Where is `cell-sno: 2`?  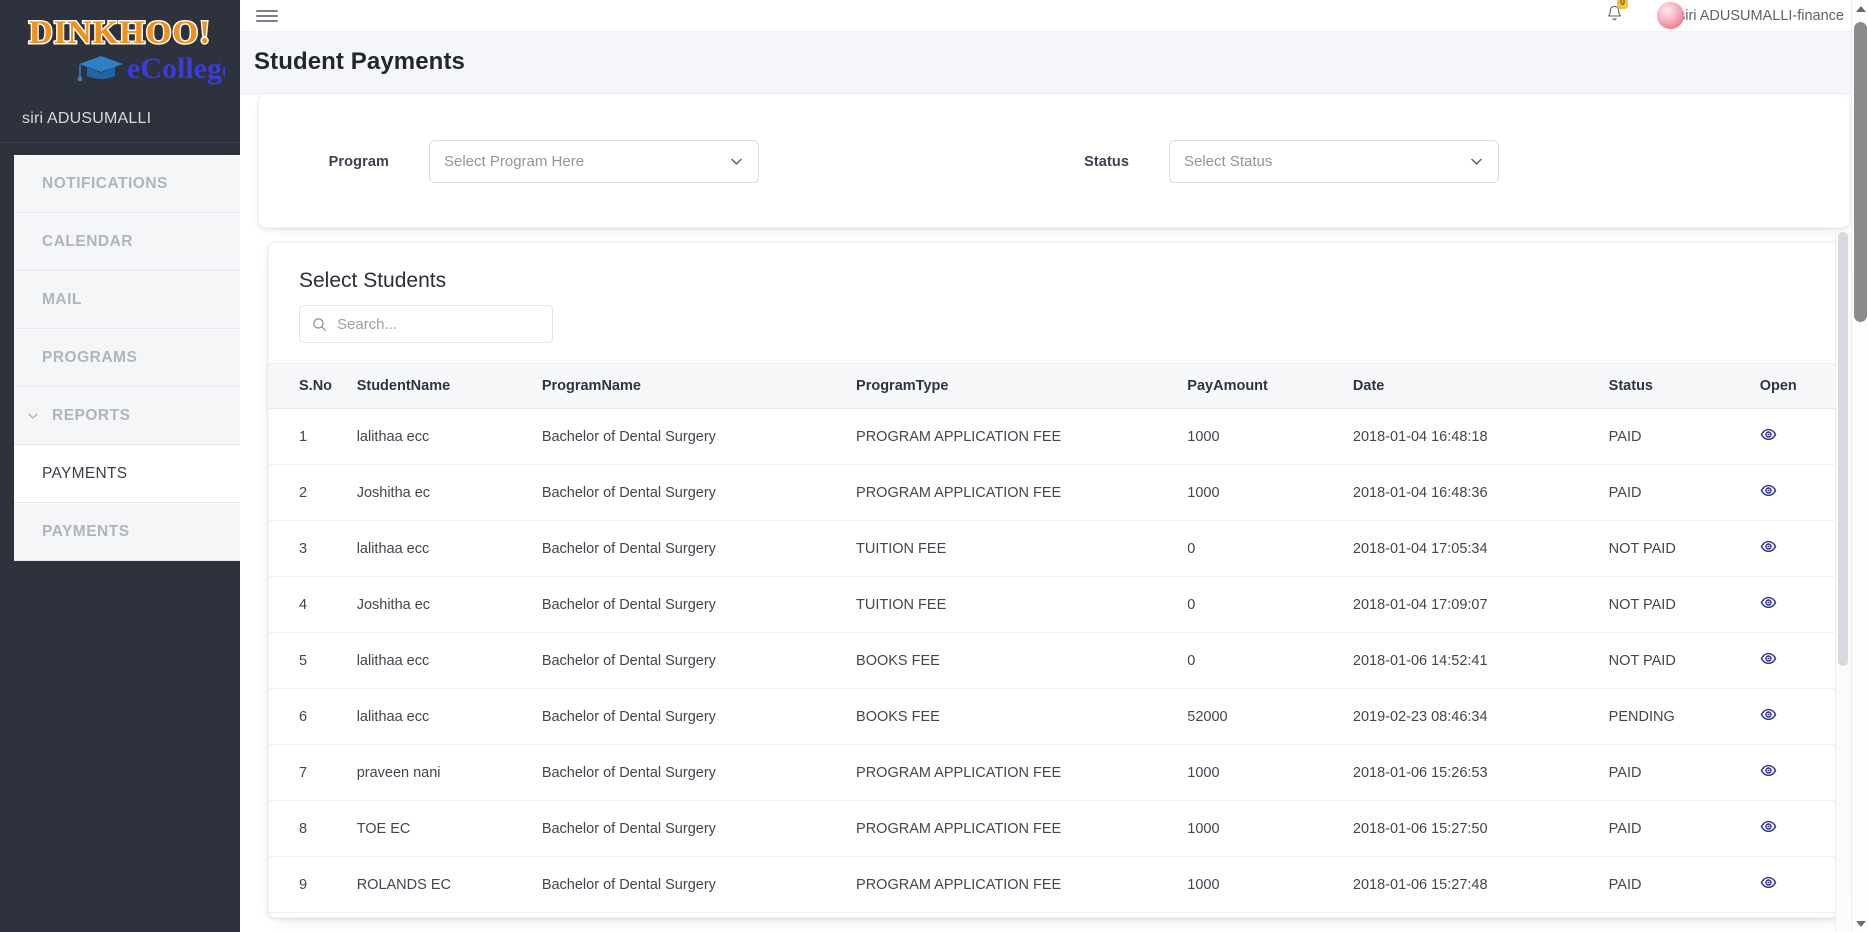
cell-sno: 2 is located at coordinates (313, 492).